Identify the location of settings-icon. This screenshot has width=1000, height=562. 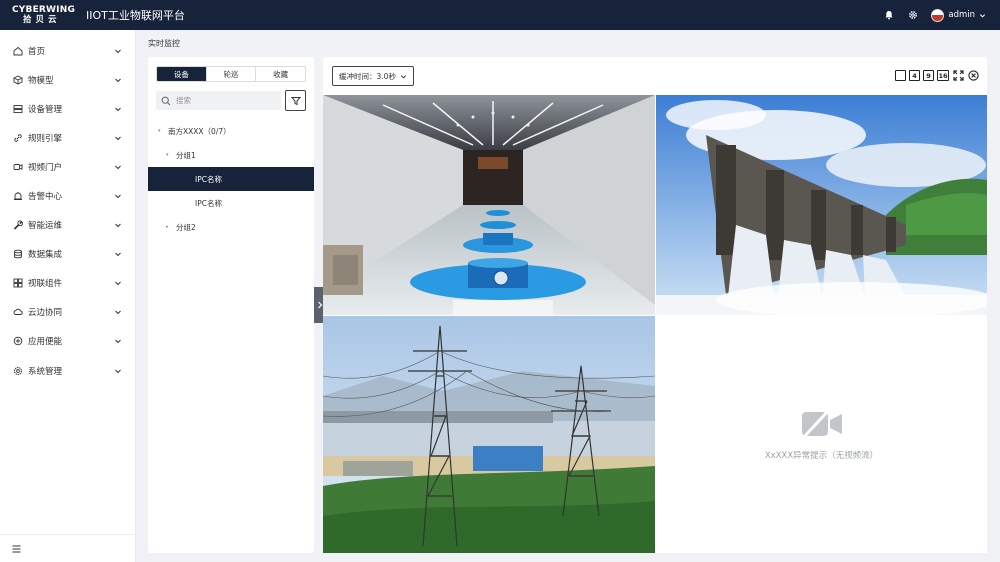
(18, 371).